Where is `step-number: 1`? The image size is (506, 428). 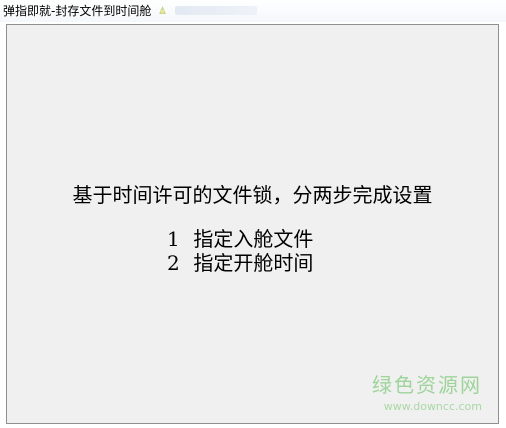 step-number: 1 is located at coordinates (173, 239).